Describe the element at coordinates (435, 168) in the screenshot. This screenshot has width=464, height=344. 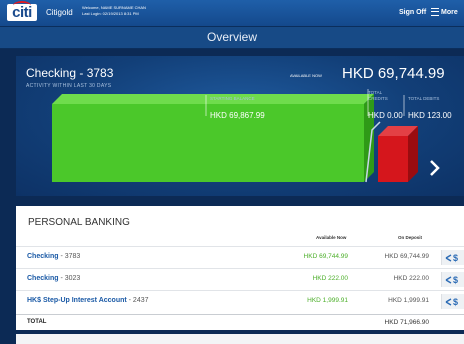
I see `next-chevron-icon` at that location.